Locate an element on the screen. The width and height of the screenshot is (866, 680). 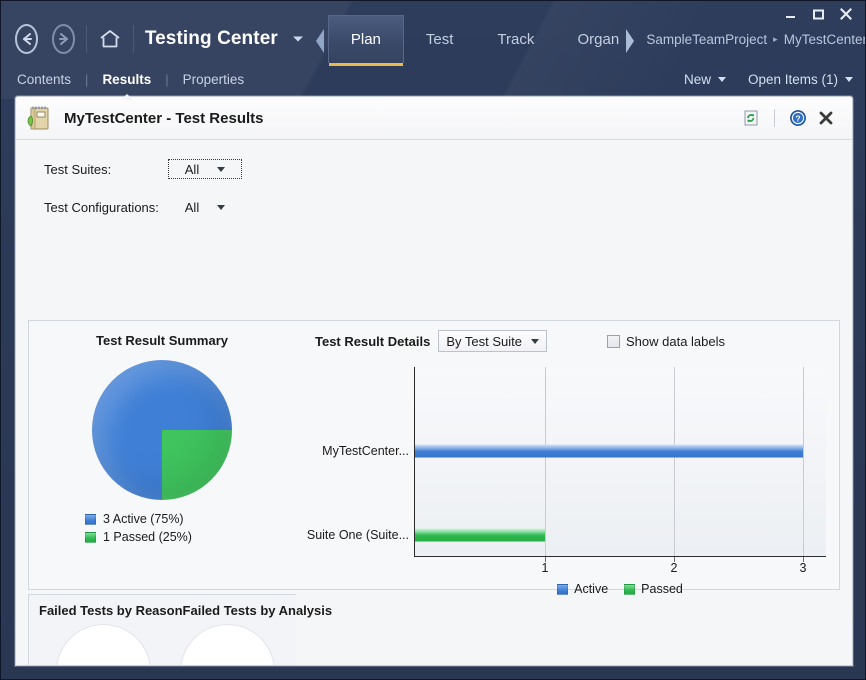
summary-pie-wrap is located at coordinates (162, 430).